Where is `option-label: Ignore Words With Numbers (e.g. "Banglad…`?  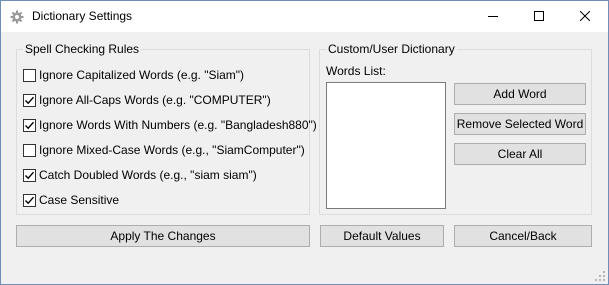
option-label: Ignore Words With Numbers (e.g. "Banglad… is located at coordinates (178, 125).